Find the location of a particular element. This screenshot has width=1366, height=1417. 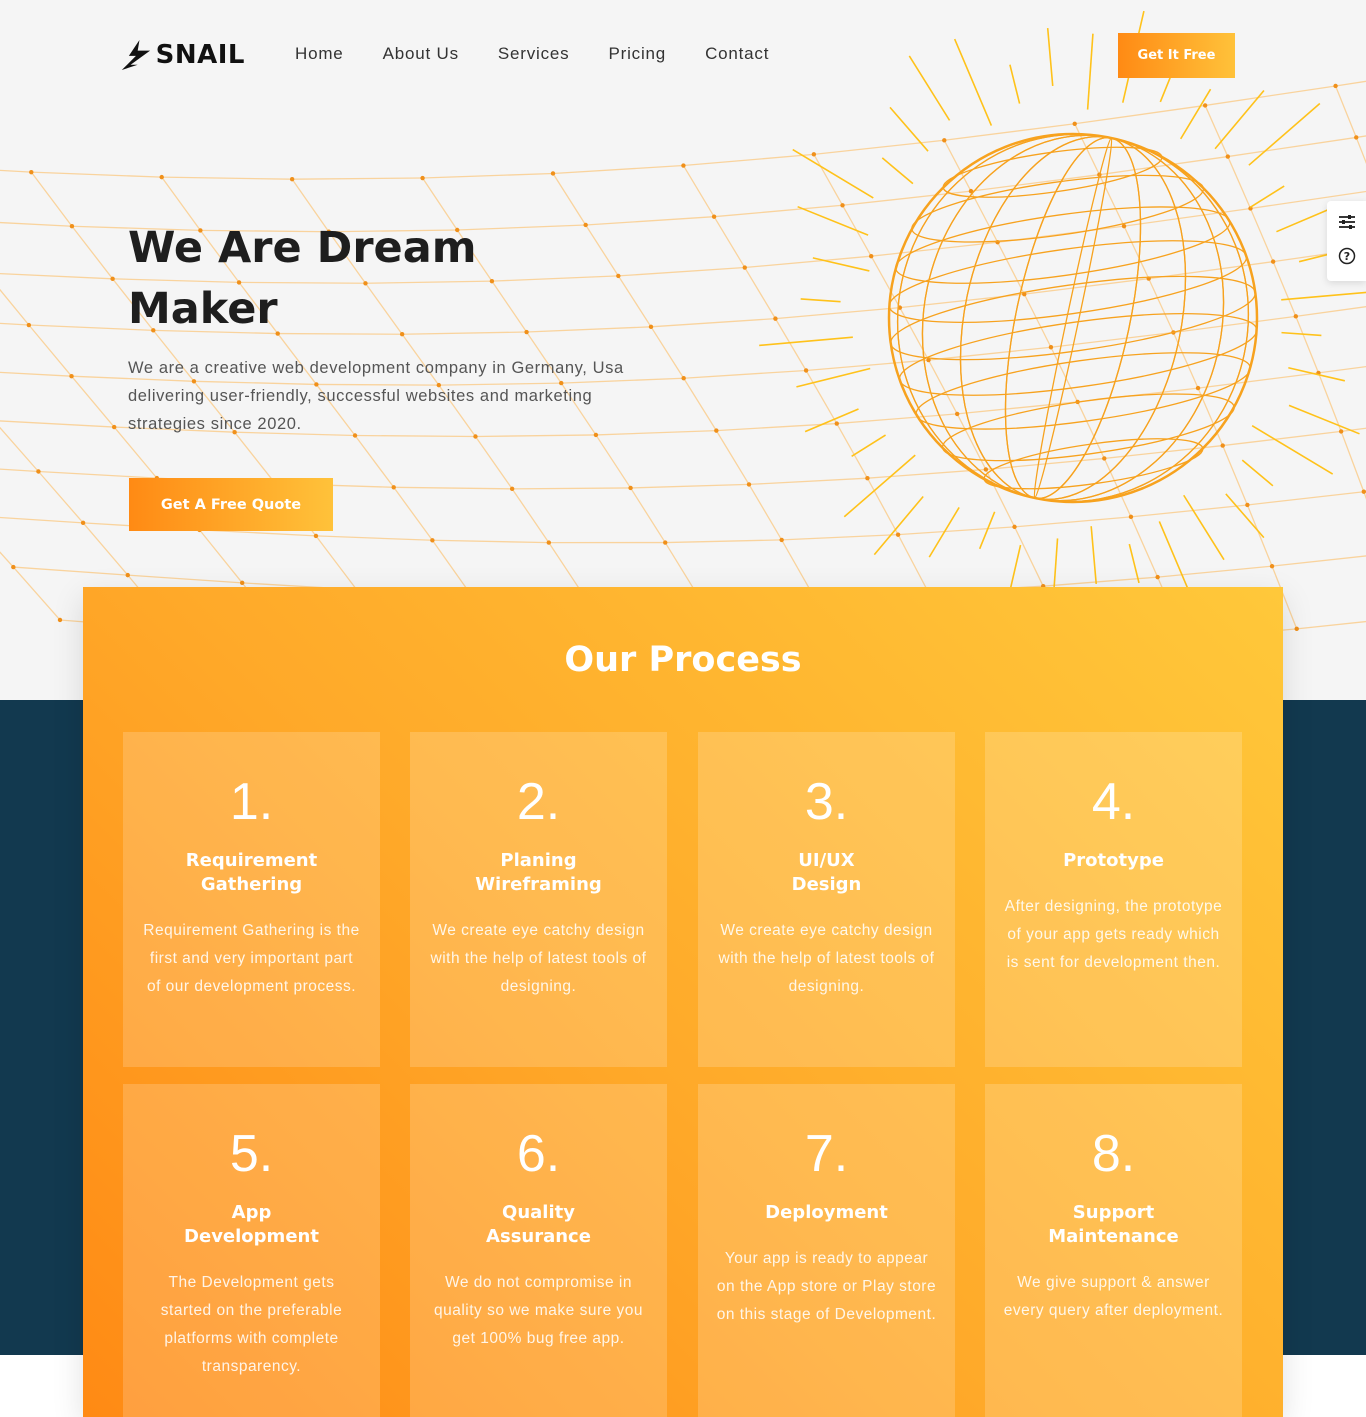

nav-item-home: Home is located at coordinates (319, 54).